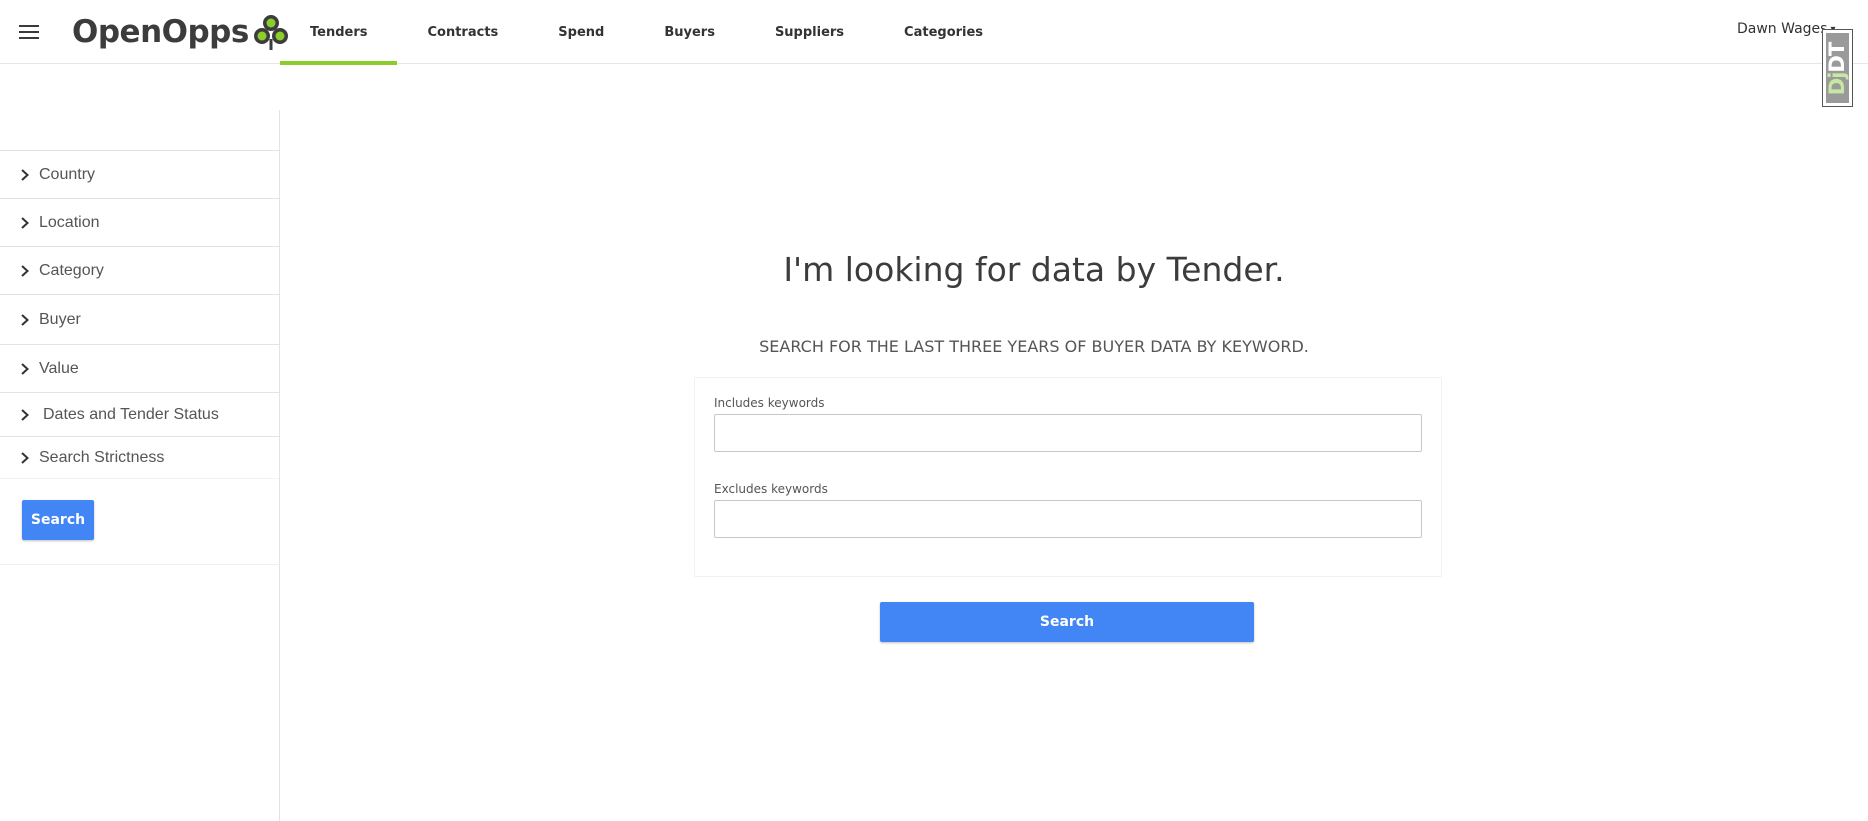 This screenshot has height=821, width=1868. I want to click on filter-search-strictness: Search Strictness, so click(139, 458).